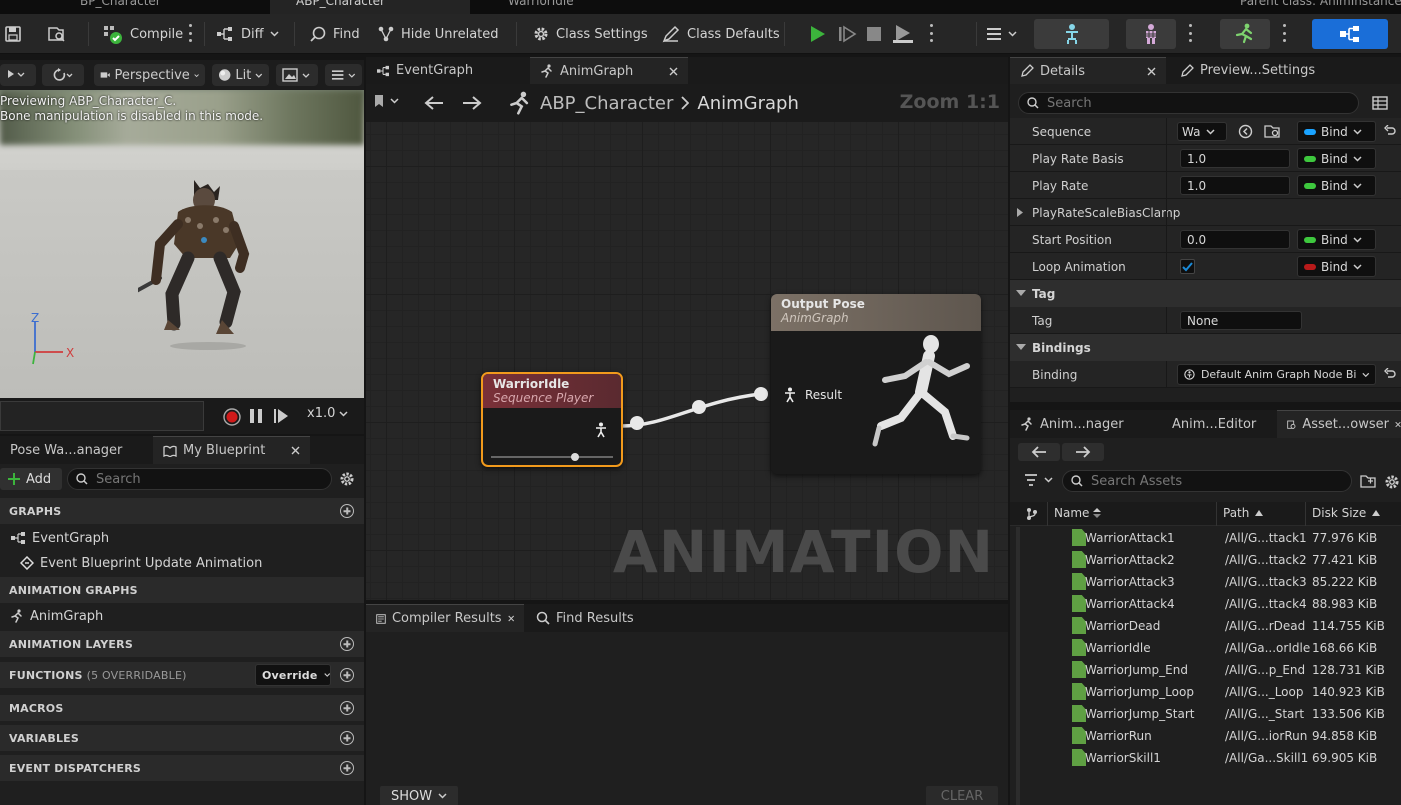 The image size is (1401, 805). What do you see at coordinates (66, 450) in the screenshot?
I see `tab-pose-watch-manager: Pose Wa...anager` at bounding box center [66, 450].